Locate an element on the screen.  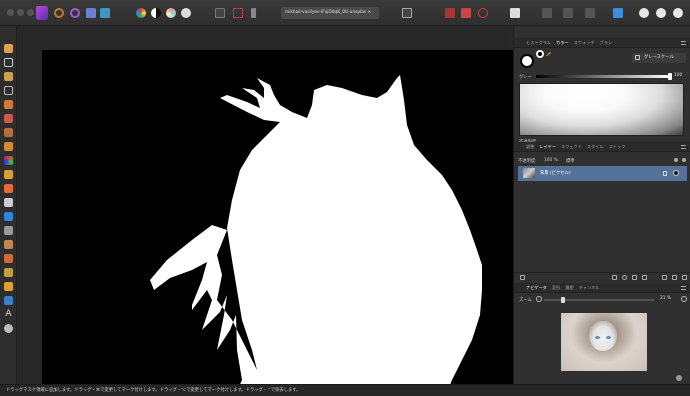
snap-icon is located at coordinates (547, 13).